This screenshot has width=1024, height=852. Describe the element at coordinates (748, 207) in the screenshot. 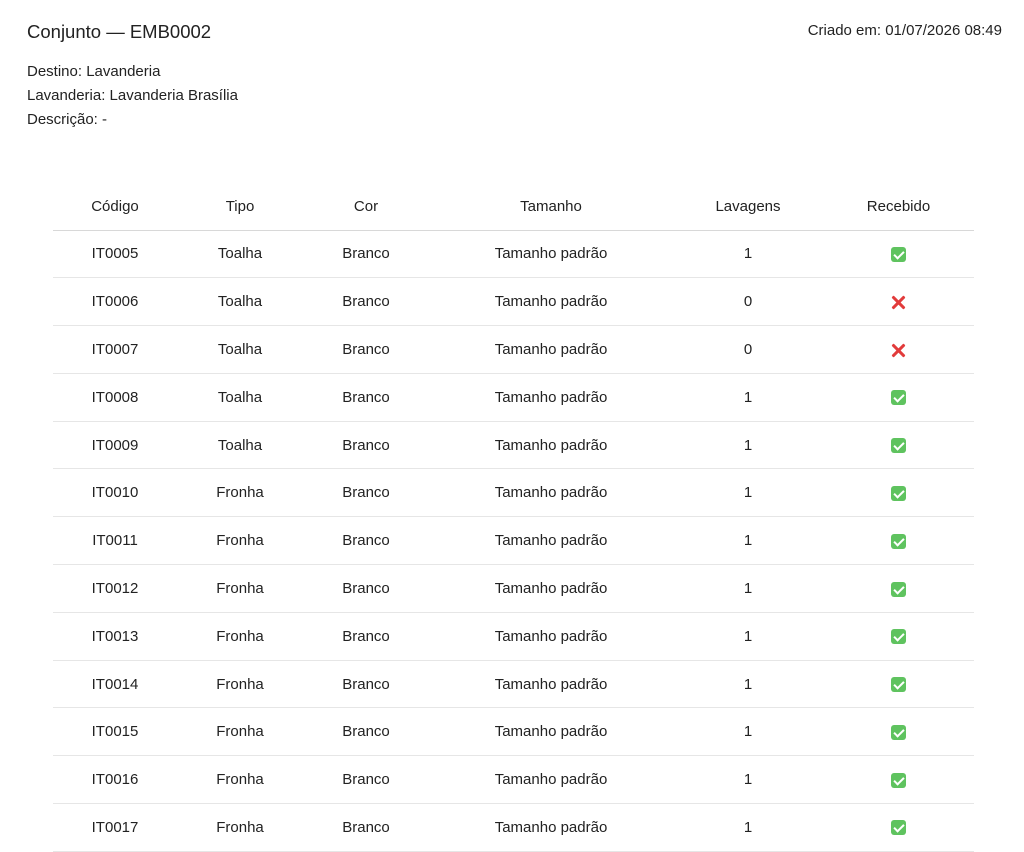

I see `column-header-lavagens: Lavagens` at that location.